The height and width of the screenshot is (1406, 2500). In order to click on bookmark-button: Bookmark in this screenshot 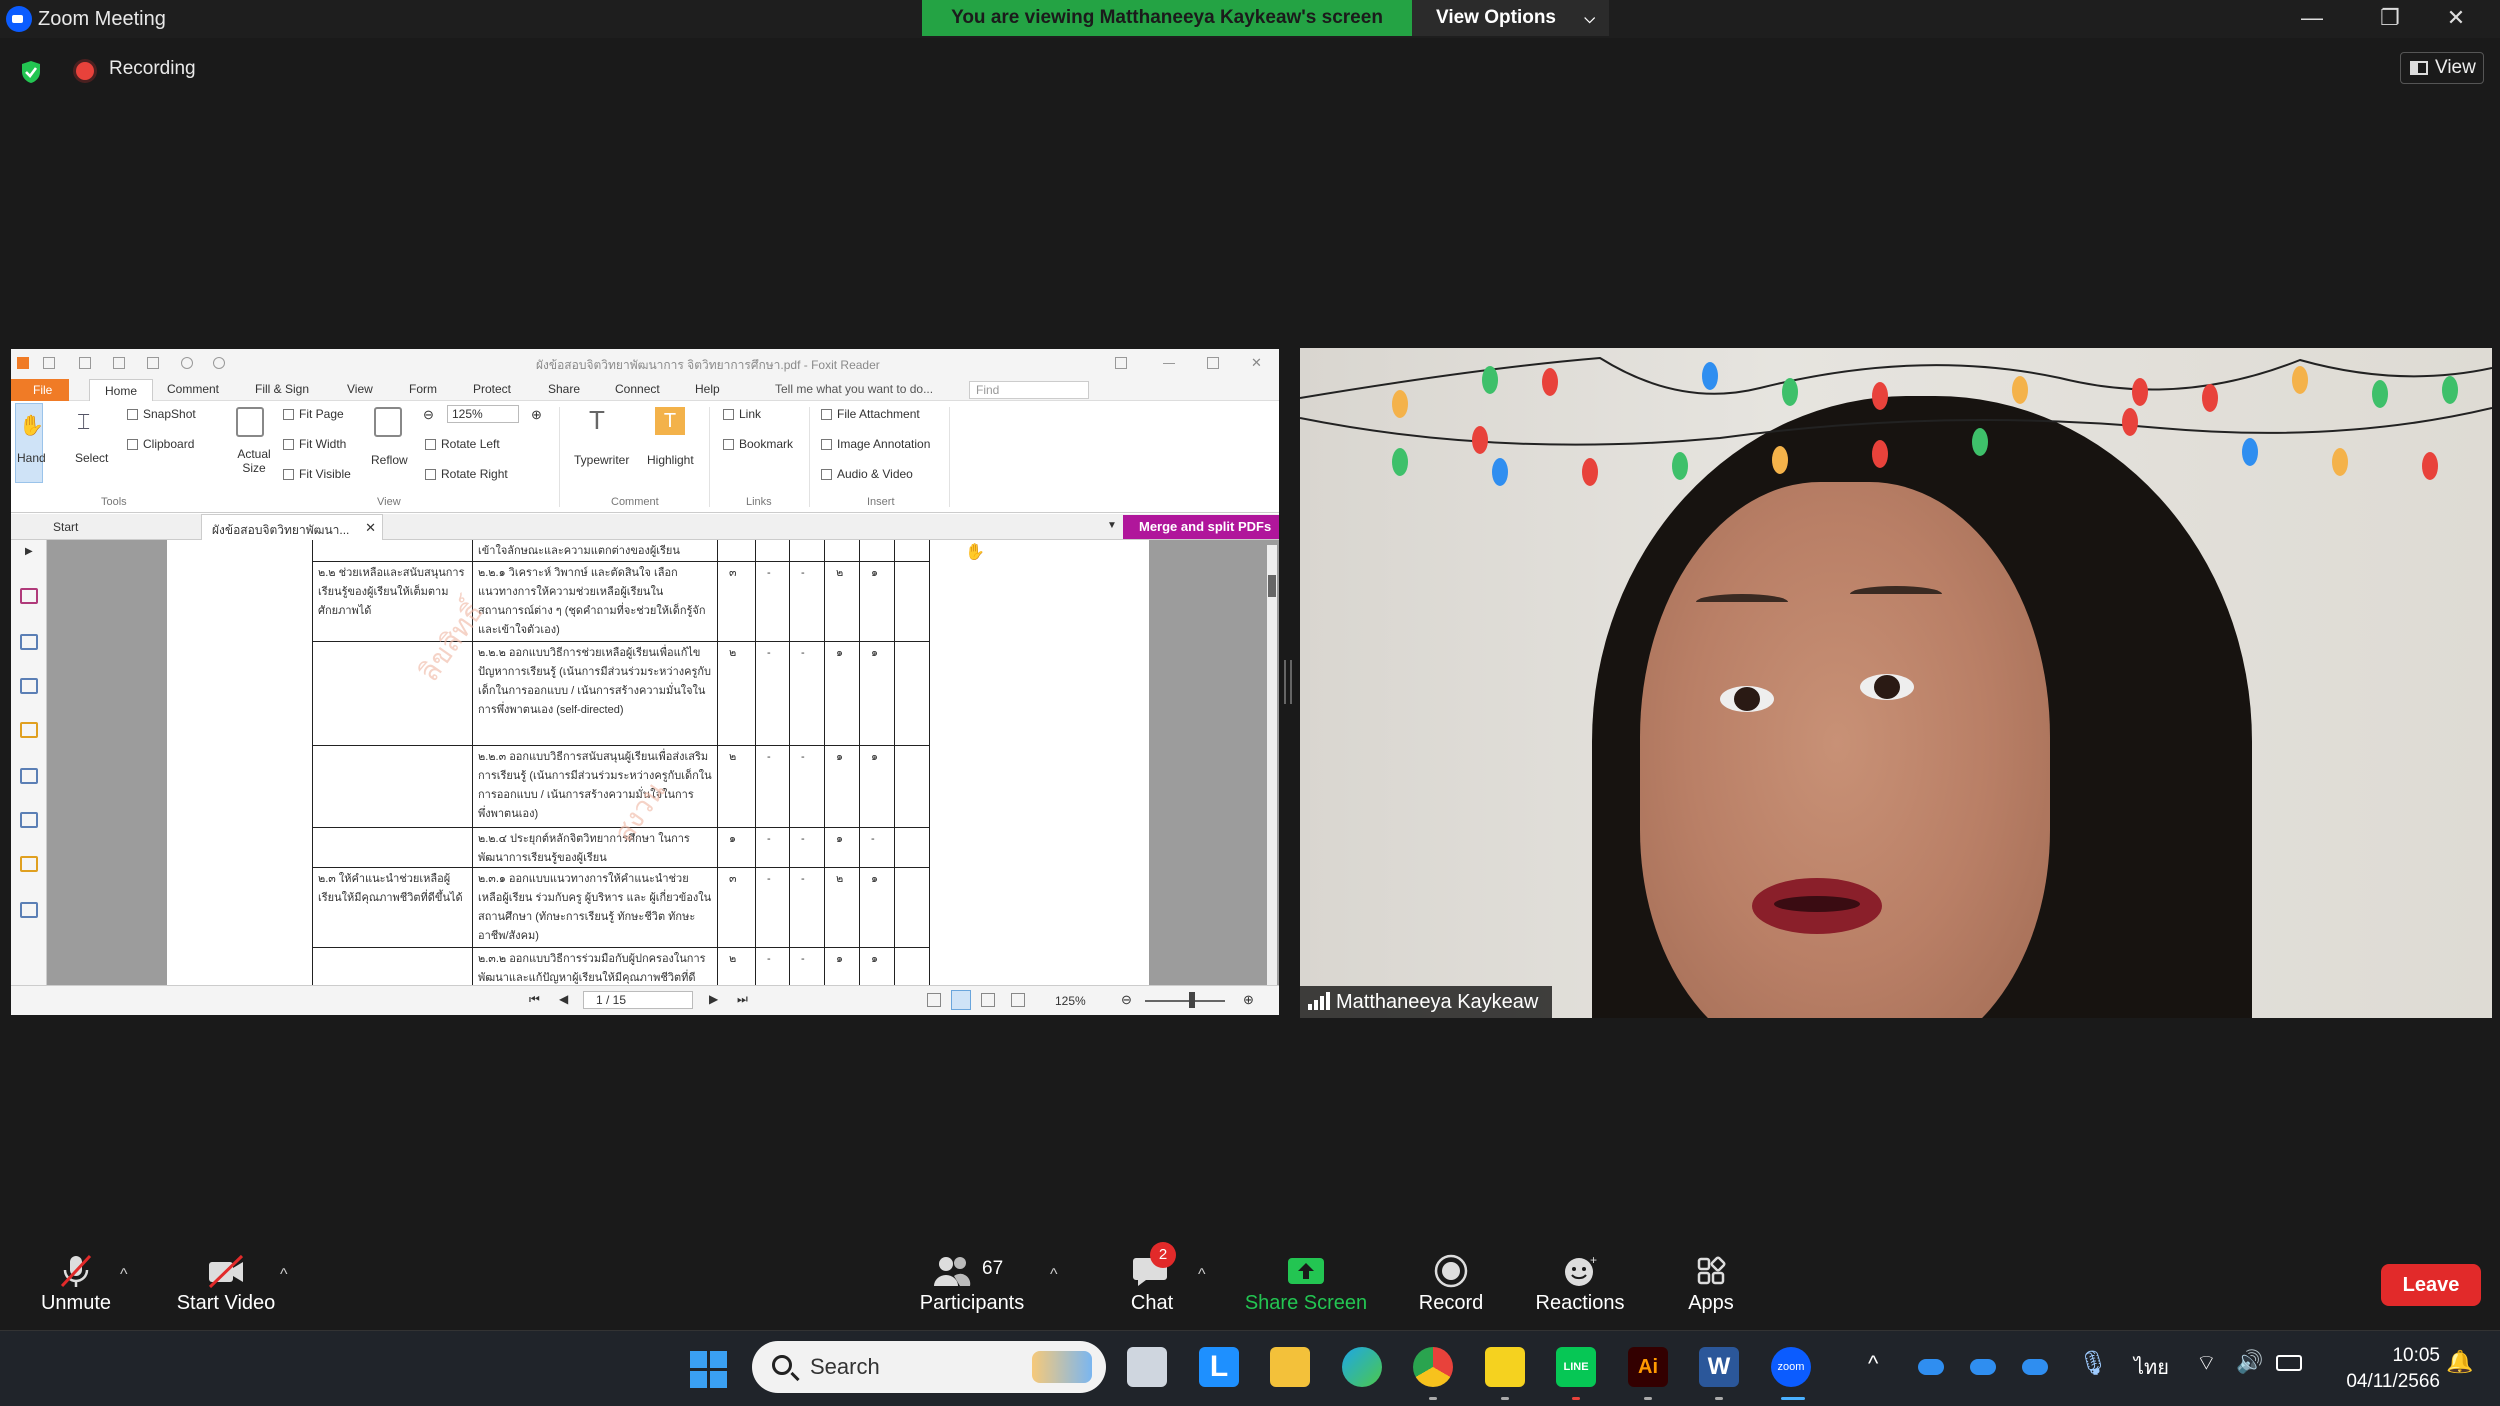, I will do `click(758, 444)`.